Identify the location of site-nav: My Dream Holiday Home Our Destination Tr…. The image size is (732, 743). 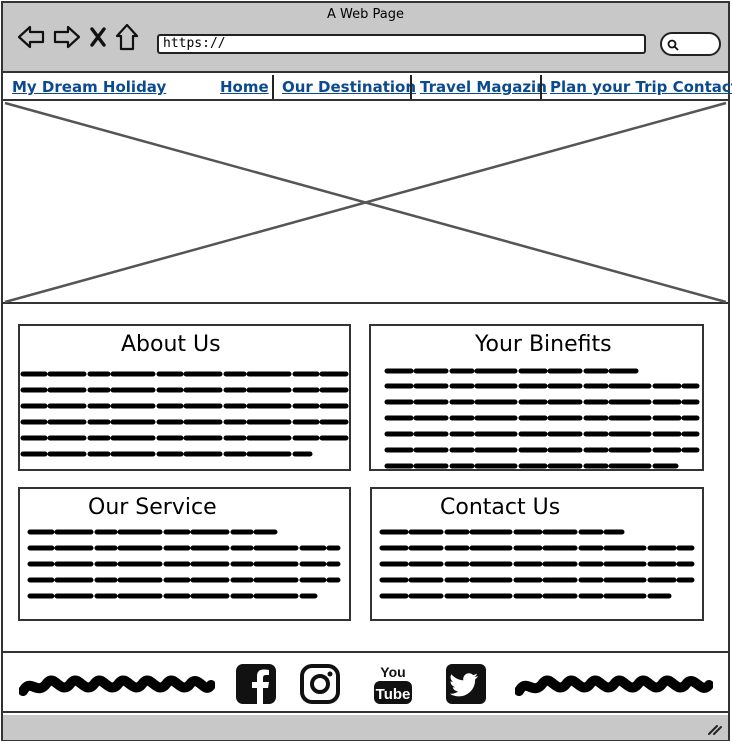
(367, 87).